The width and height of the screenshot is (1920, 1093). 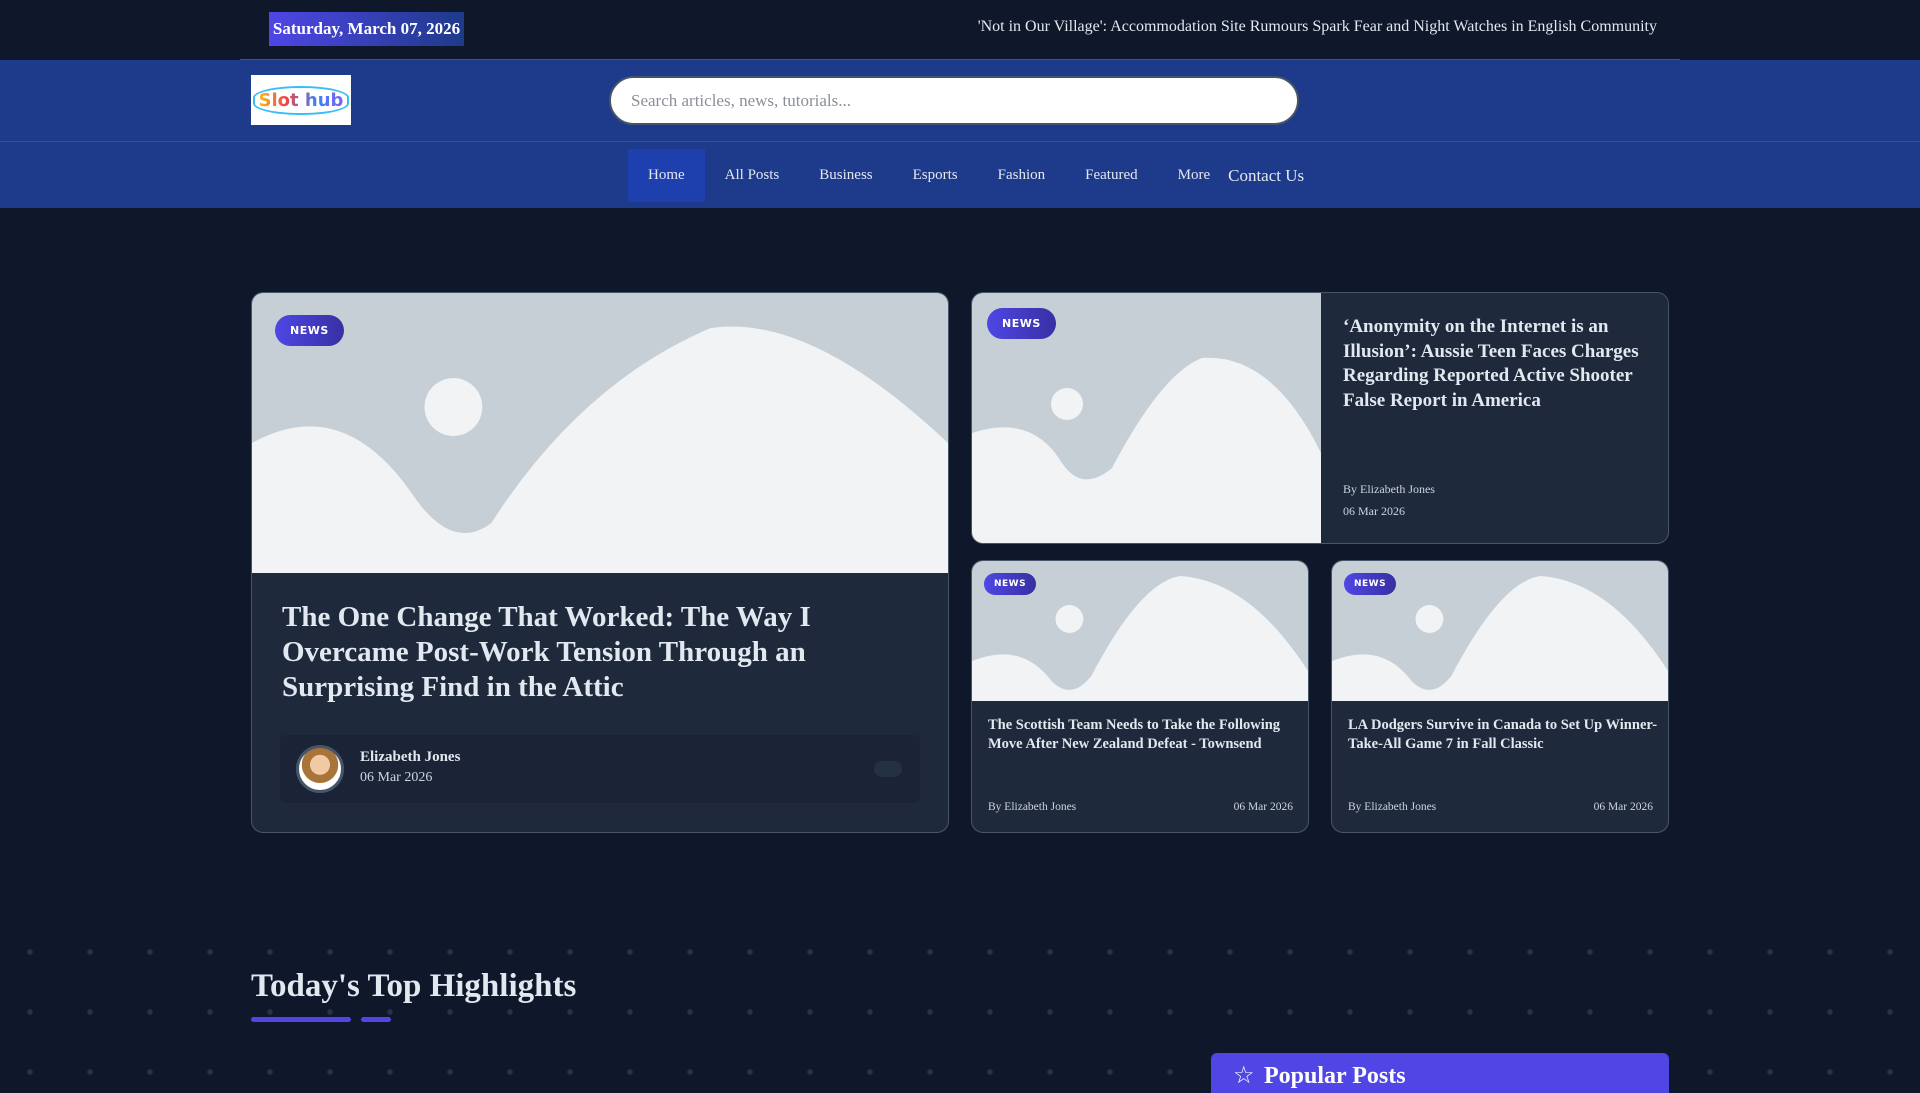 I want to click on nav-featured: Featured, so click(x=1111, y=175).